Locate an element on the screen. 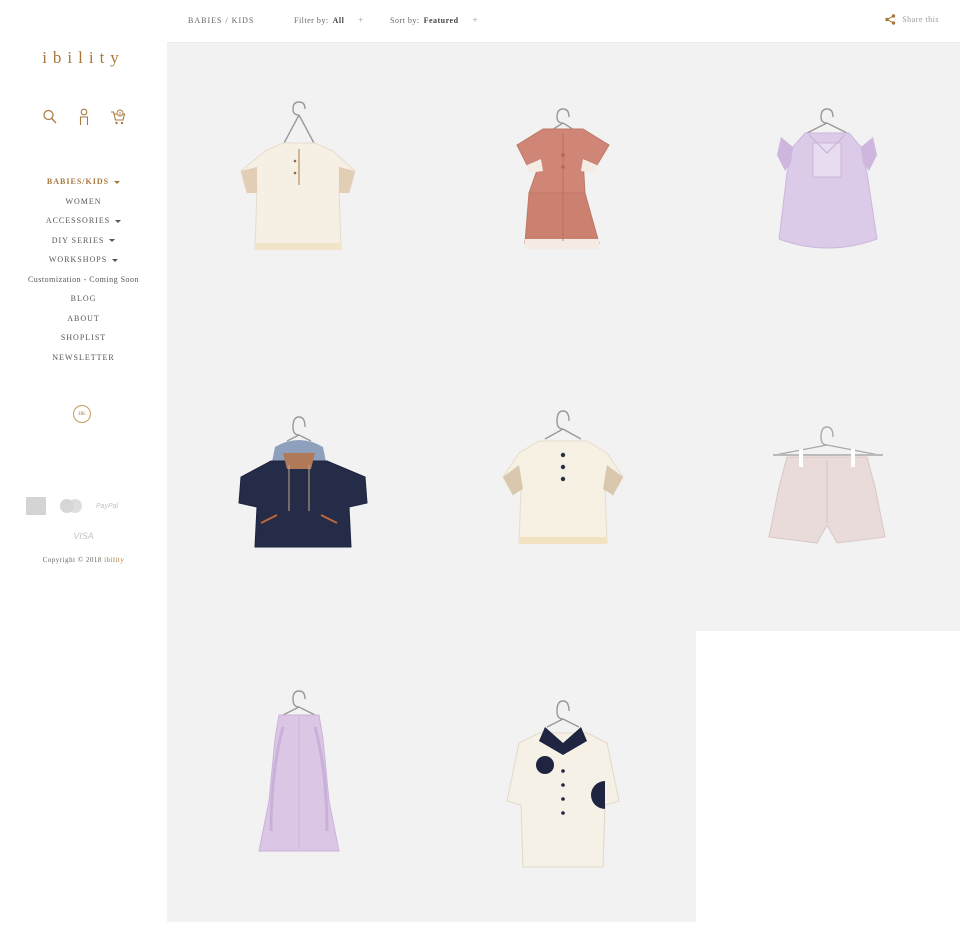 Image resolution: width=960 pixels, height=925 pixels. sort-value: Featured is located at coordinates (441, 20).